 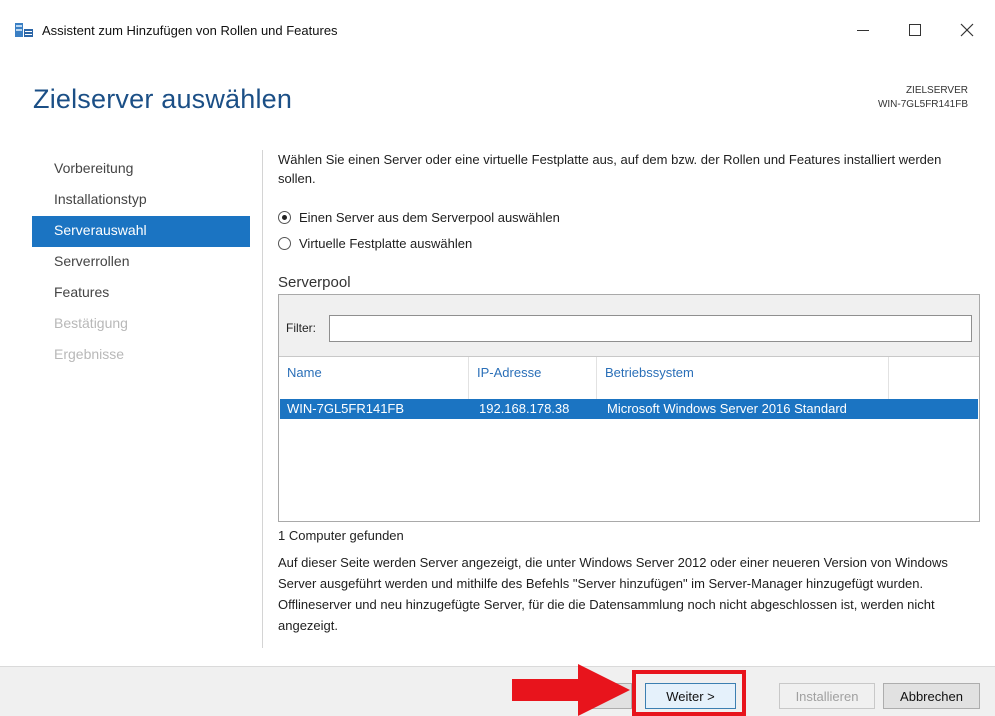 I want to click on nav-item-features: Features, so click(x=141, y=293).